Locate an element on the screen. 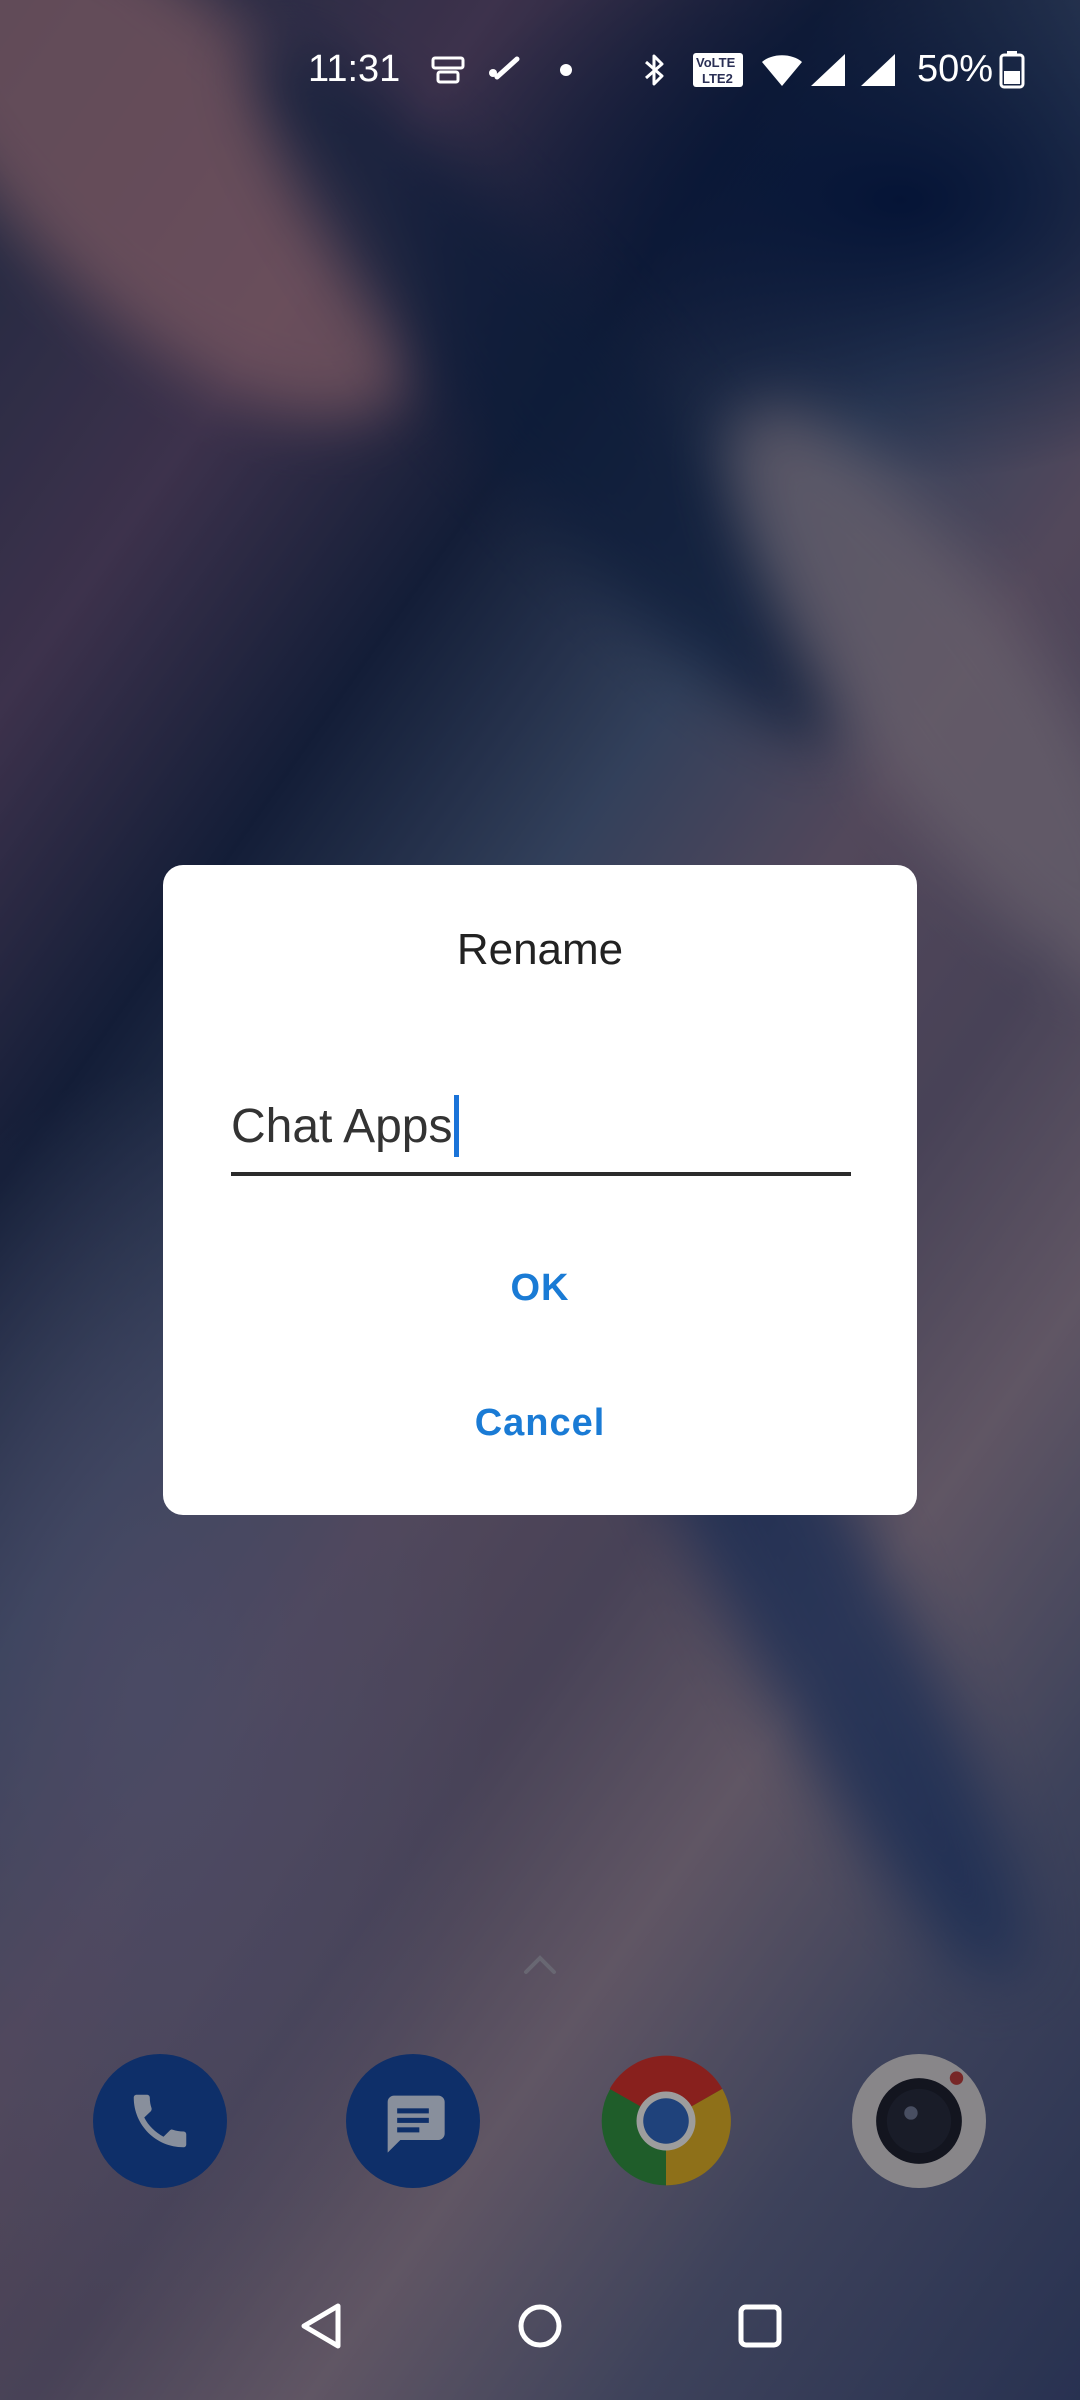 The height and width of the screenshot is (2400, 1080). notification-dot-icon is located at coordinates (566, 70).